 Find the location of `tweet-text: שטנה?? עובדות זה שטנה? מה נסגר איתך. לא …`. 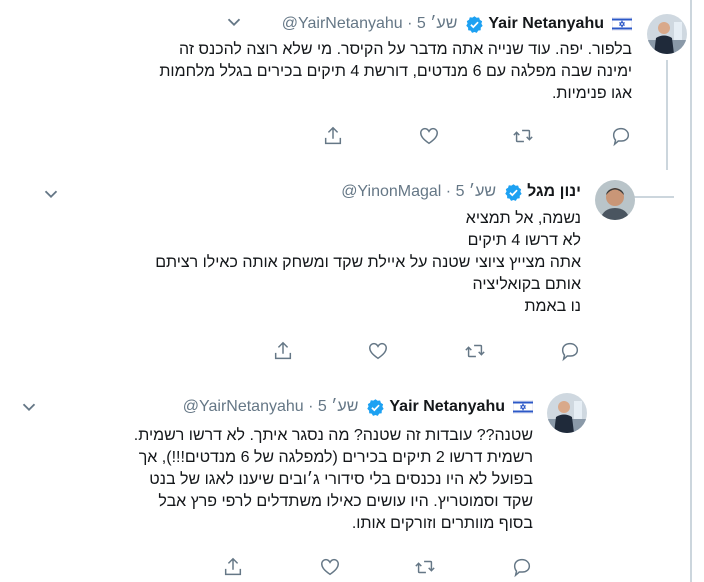

tweet-text: שטנה?? עובדות זה שטנה? מה נסגר איתך. לא … is located at coordinates (333, 480).